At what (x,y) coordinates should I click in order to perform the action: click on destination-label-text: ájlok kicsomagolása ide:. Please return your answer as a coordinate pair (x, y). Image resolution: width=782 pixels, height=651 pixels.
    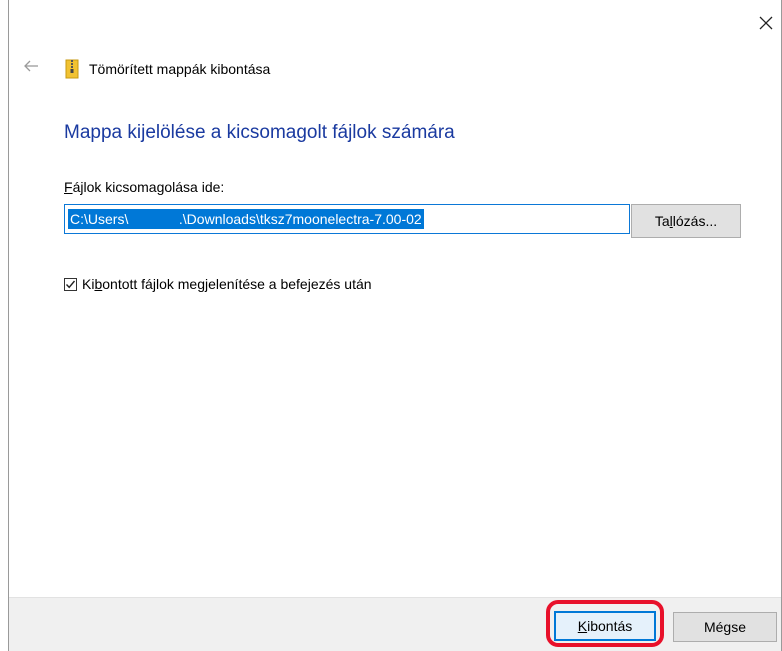
    Looking at the image, I should click on (148, 187).